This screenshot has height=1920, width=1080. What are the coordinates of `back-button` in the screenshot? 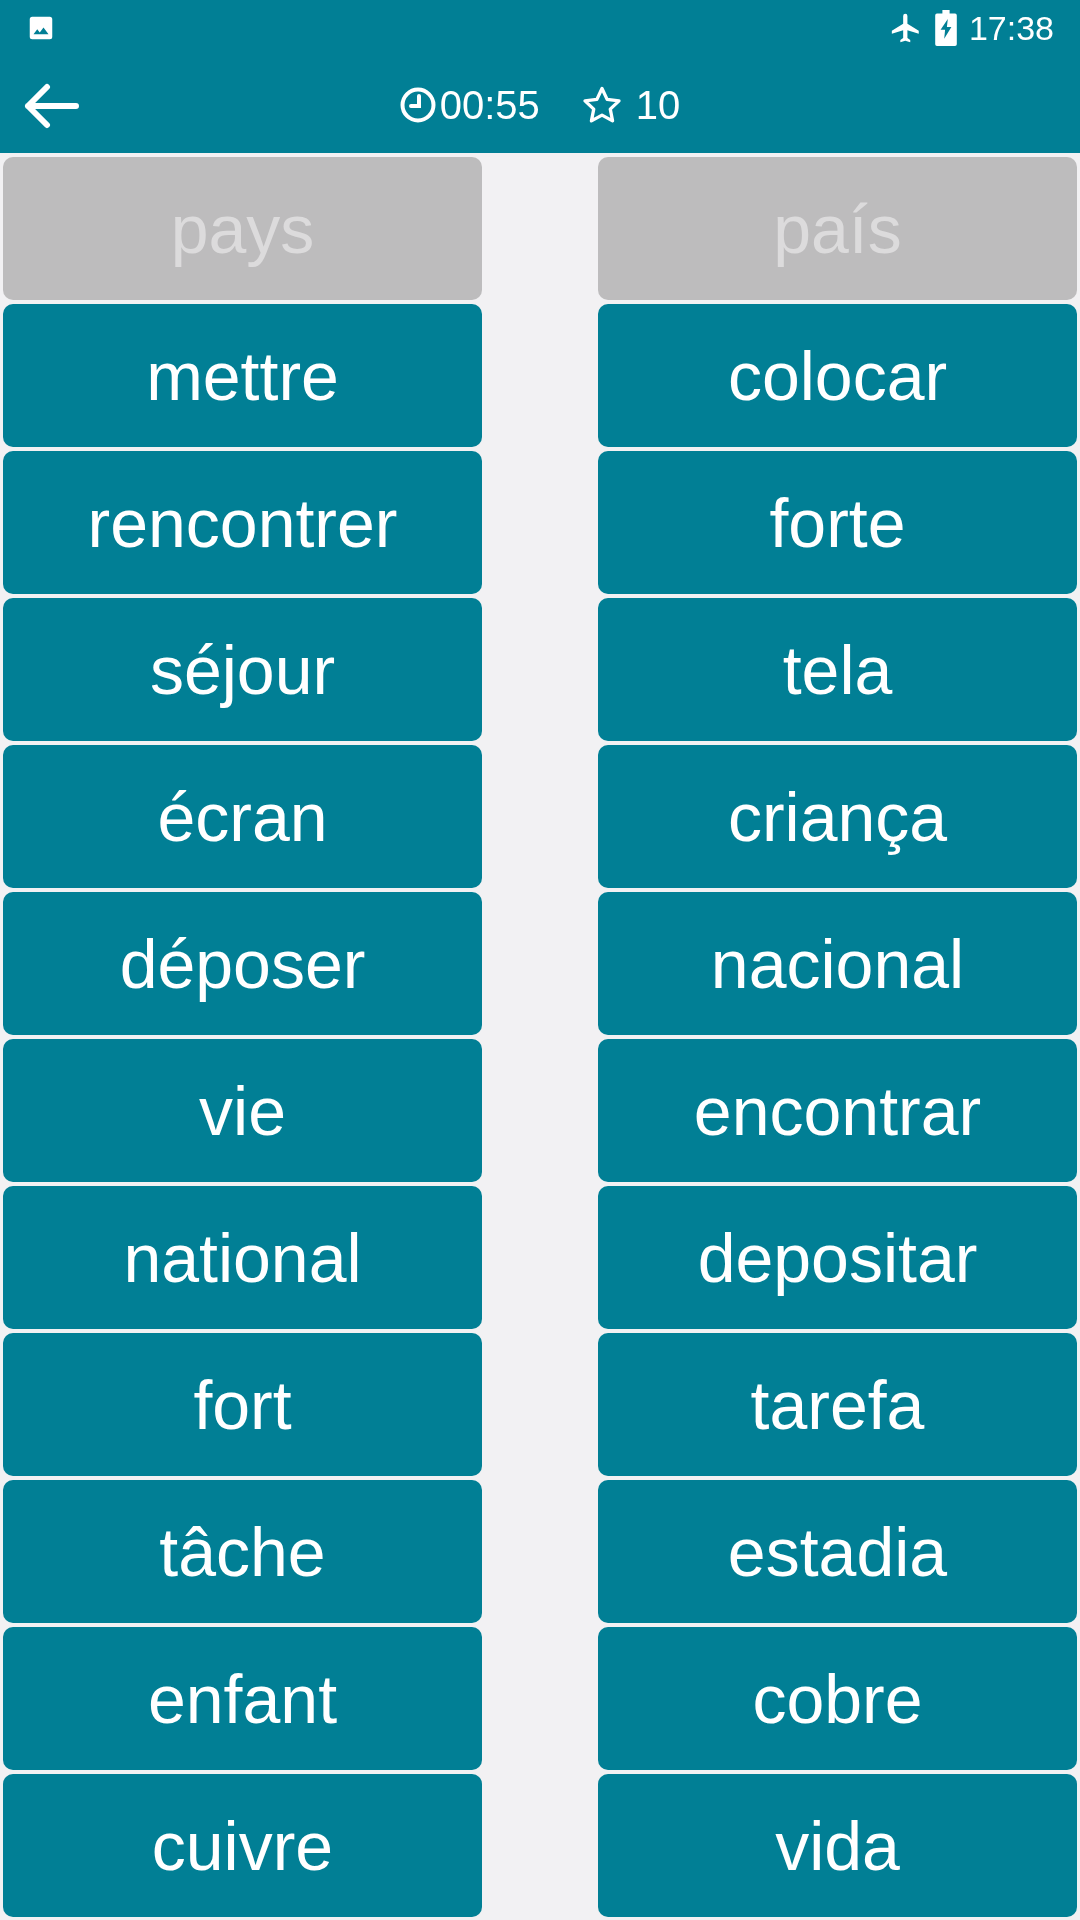 It's located at (51, 106).